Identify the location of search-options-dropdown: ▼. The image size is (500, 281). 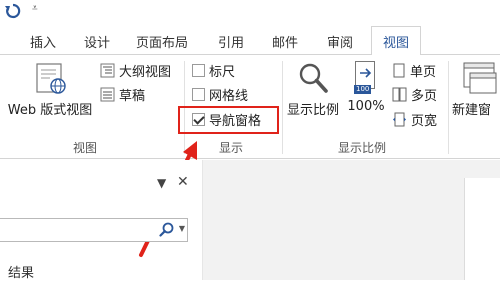
(182, 228).